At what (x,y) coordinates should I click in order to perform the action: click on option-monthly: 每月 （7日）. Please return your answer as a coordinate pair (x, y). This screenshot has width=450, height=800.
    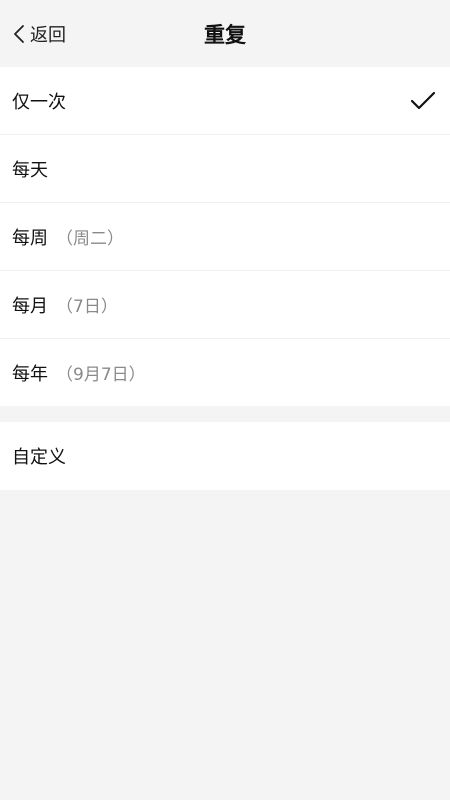
    Looking at the image, I should click on (225, 304).